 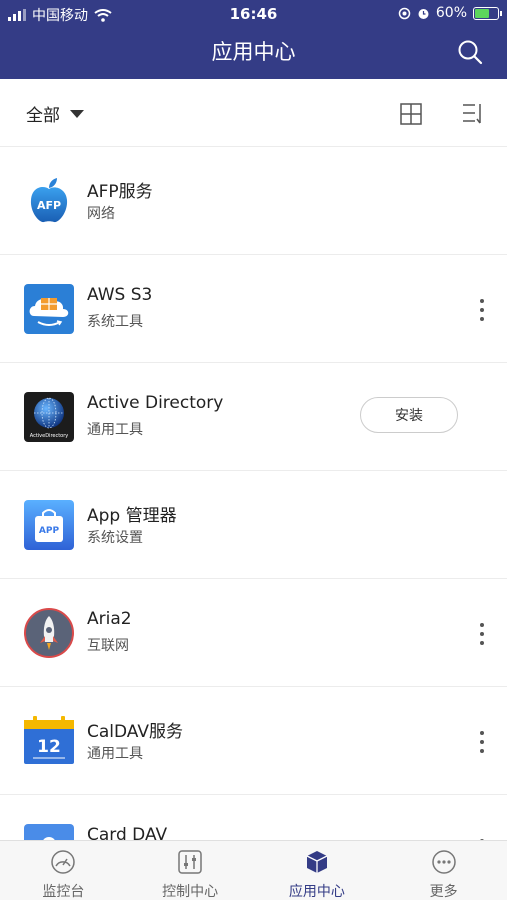 I want to click on app-category: 系统设置, so click(x=115, y=538).